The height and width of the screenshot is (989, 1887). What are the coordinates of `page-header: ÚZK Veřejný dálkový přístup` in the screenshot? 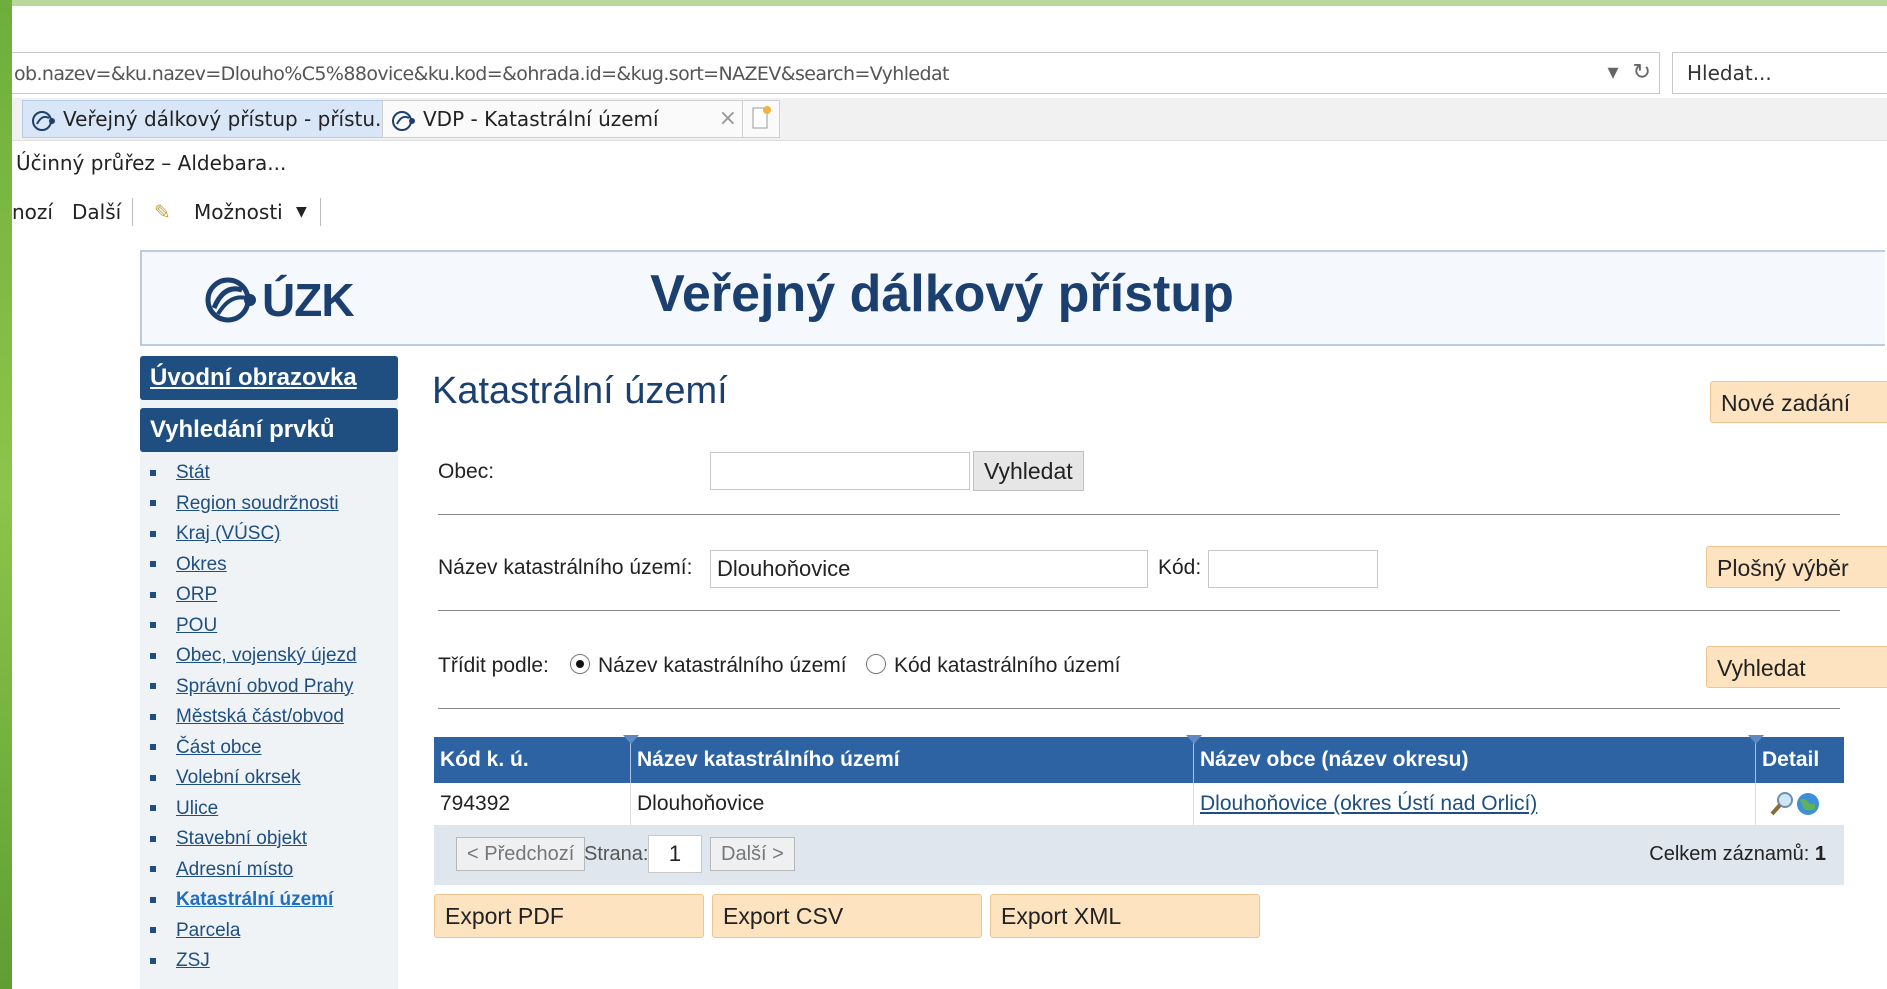 It's located at (1012, 298).